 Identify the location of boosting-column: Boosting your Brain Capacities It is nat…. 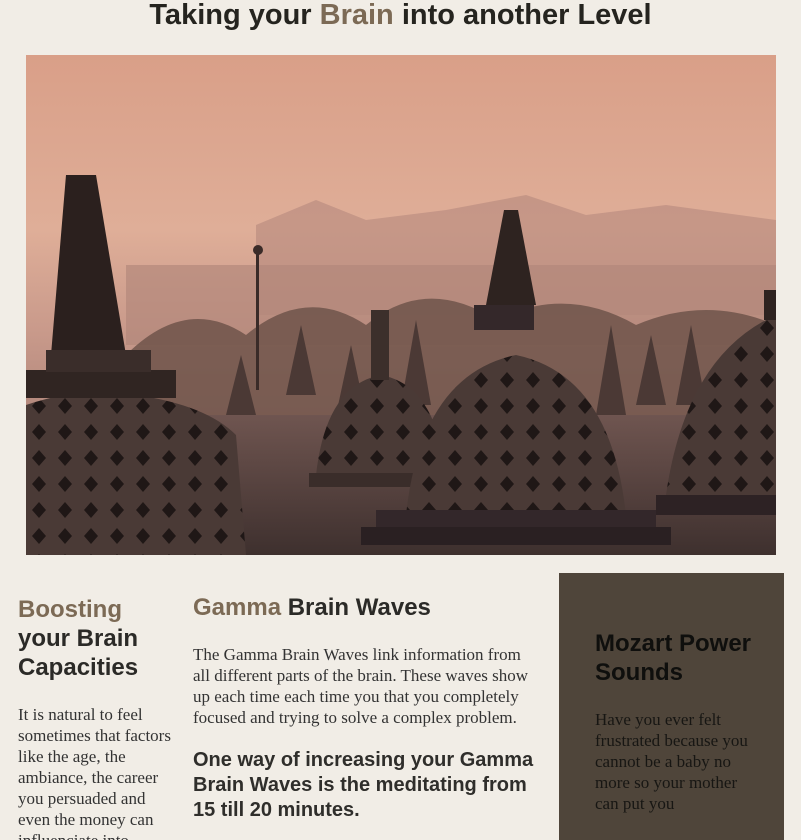
(98, 706).